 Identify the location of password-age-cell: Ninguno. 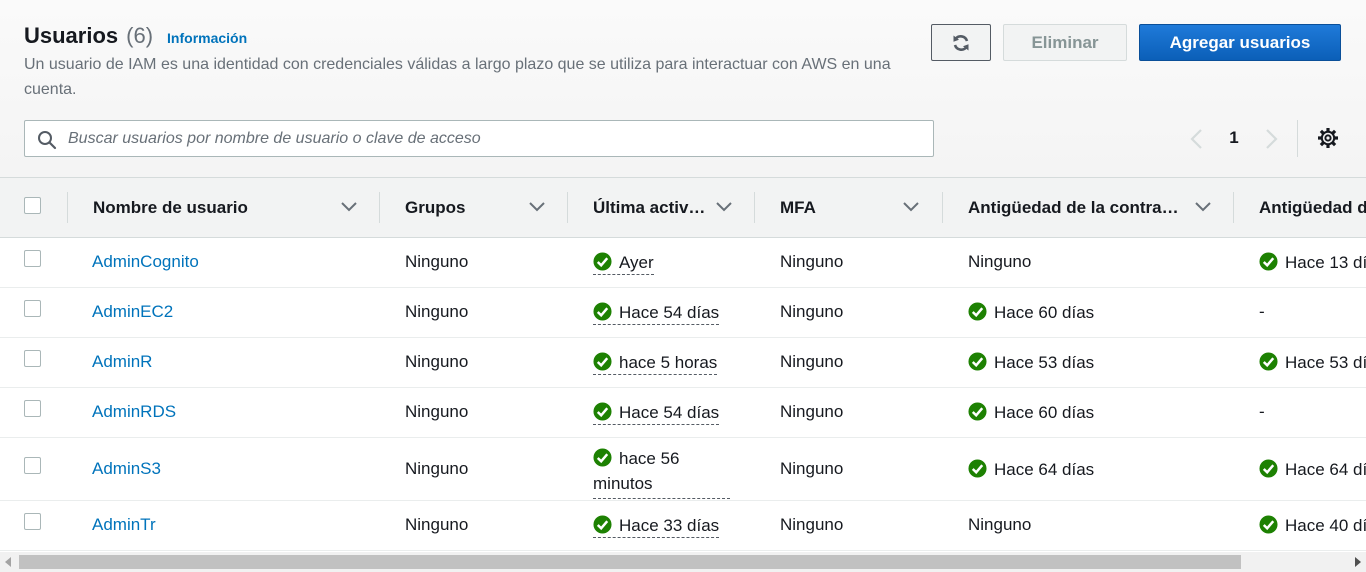
(999, 525).